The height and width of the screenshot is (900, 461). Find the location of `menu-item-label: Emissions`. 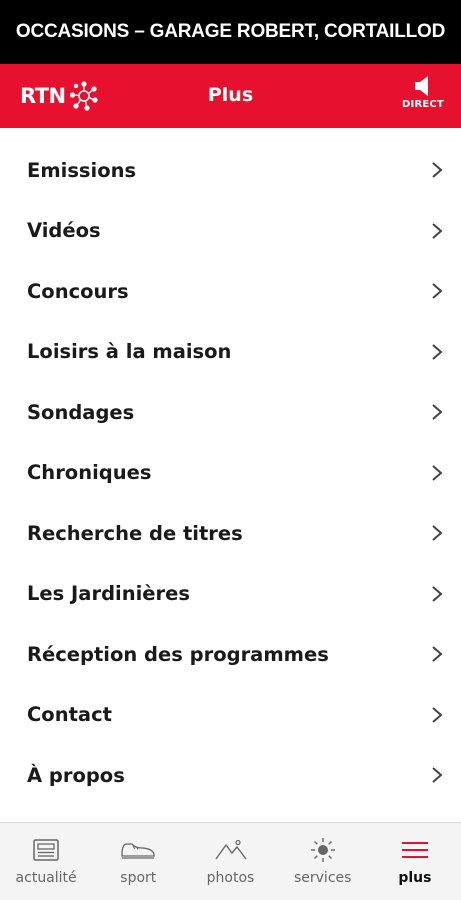

menu-item-label: Emissions is located at coordinates (82, 170).